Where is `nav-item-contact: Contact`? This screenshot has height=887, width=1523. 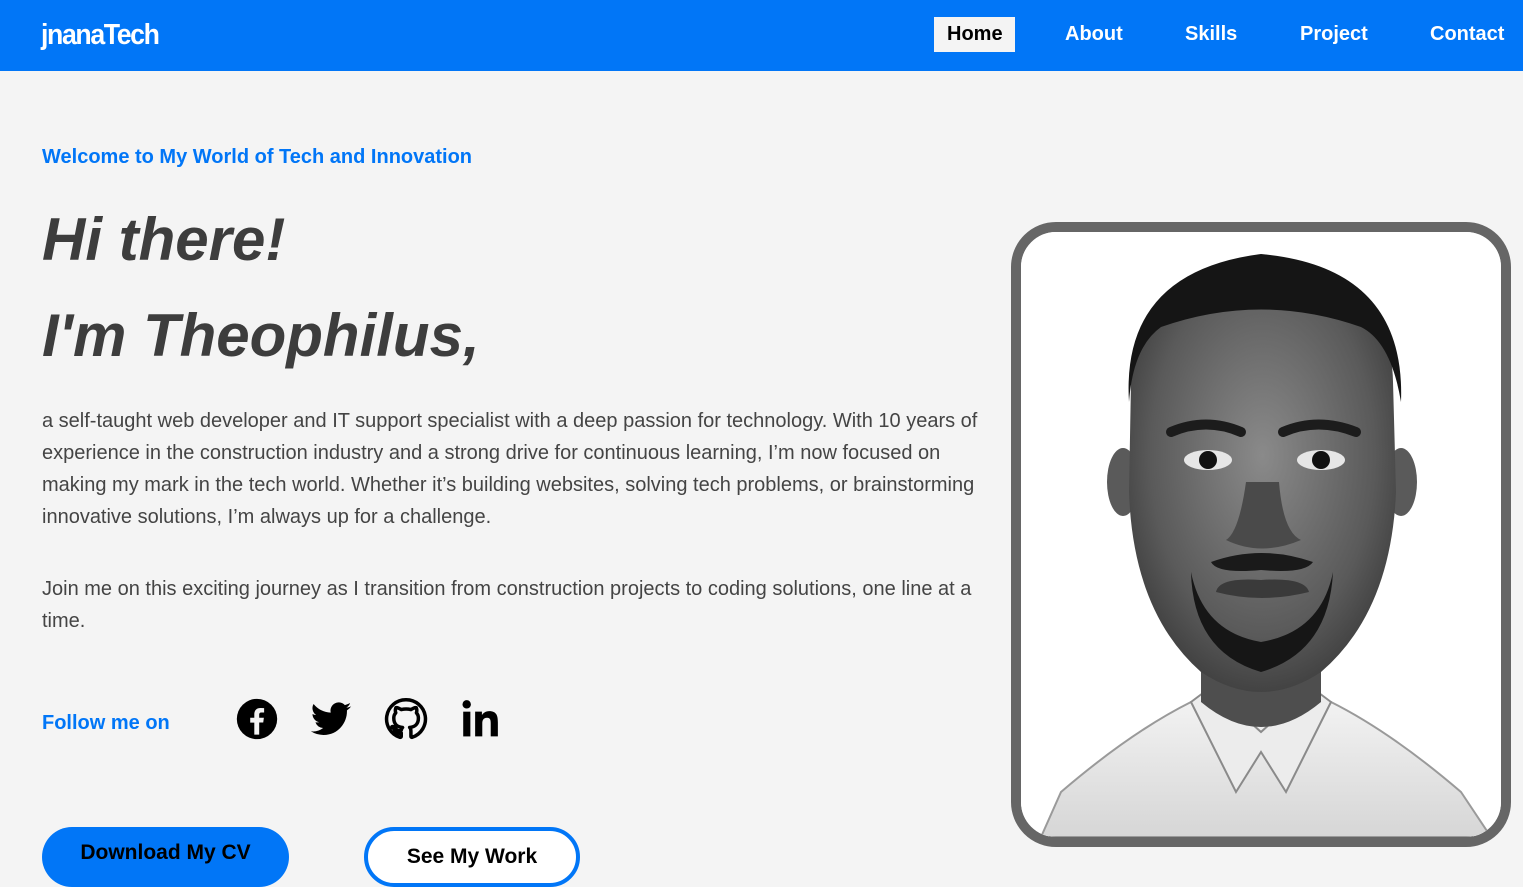 nav-item-contact: Contact is located at coordinates (1467, 34).